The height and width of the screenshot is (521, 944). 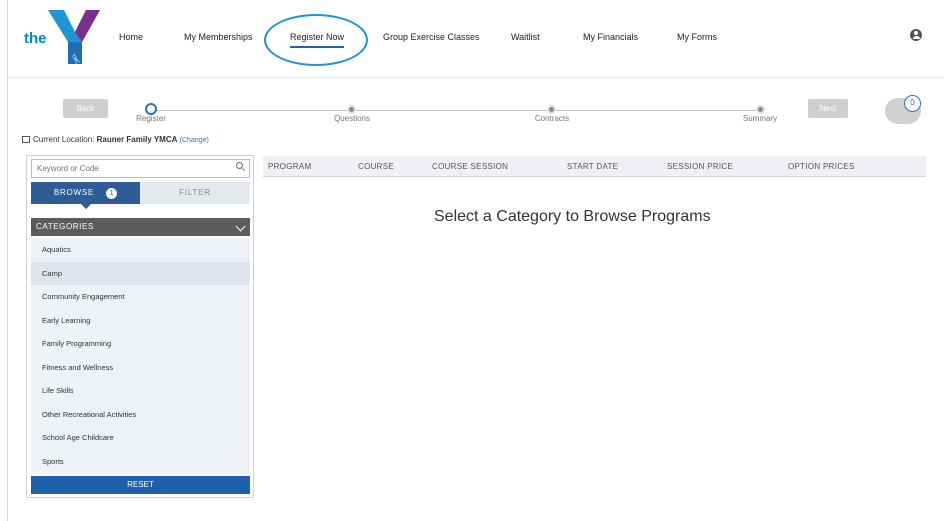 What do you see at coordinates (140, 390) in the screenshot?
I see `category-item-life-skills: Life Skills` at bounding box center [140, 390].